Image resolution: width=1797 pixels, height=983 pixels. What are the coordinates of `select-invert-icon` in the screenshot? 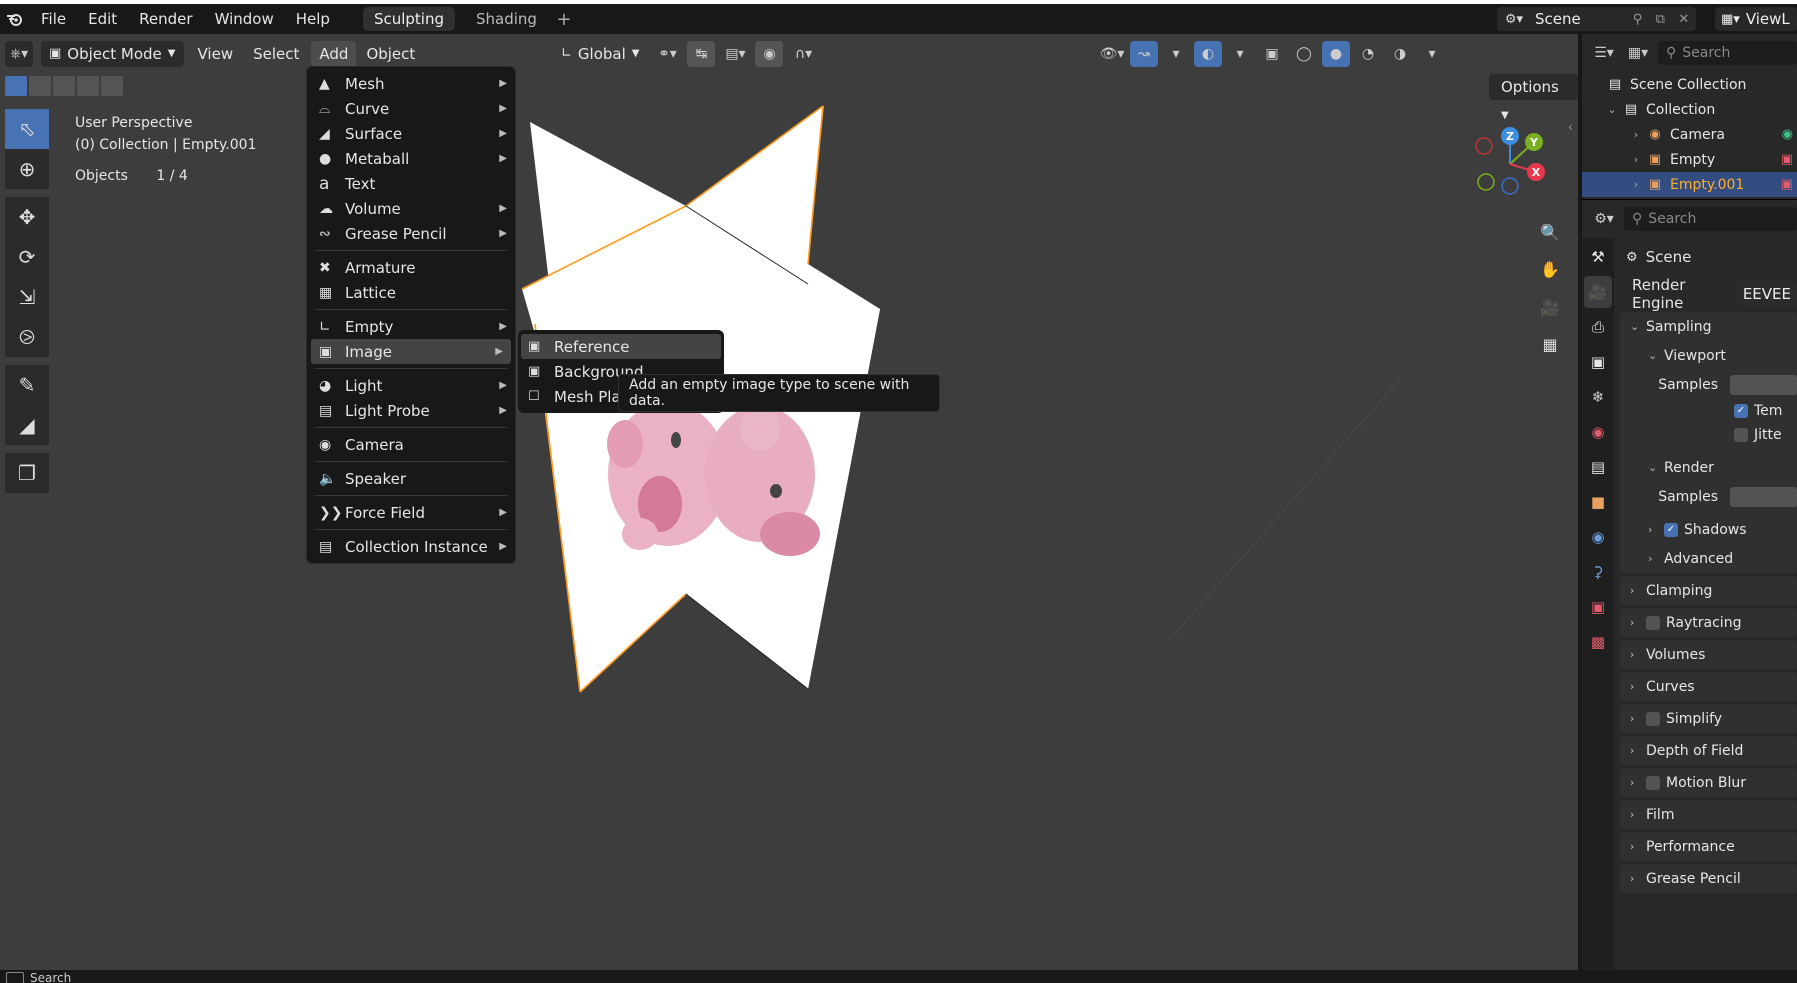 It's located at (88, 86).